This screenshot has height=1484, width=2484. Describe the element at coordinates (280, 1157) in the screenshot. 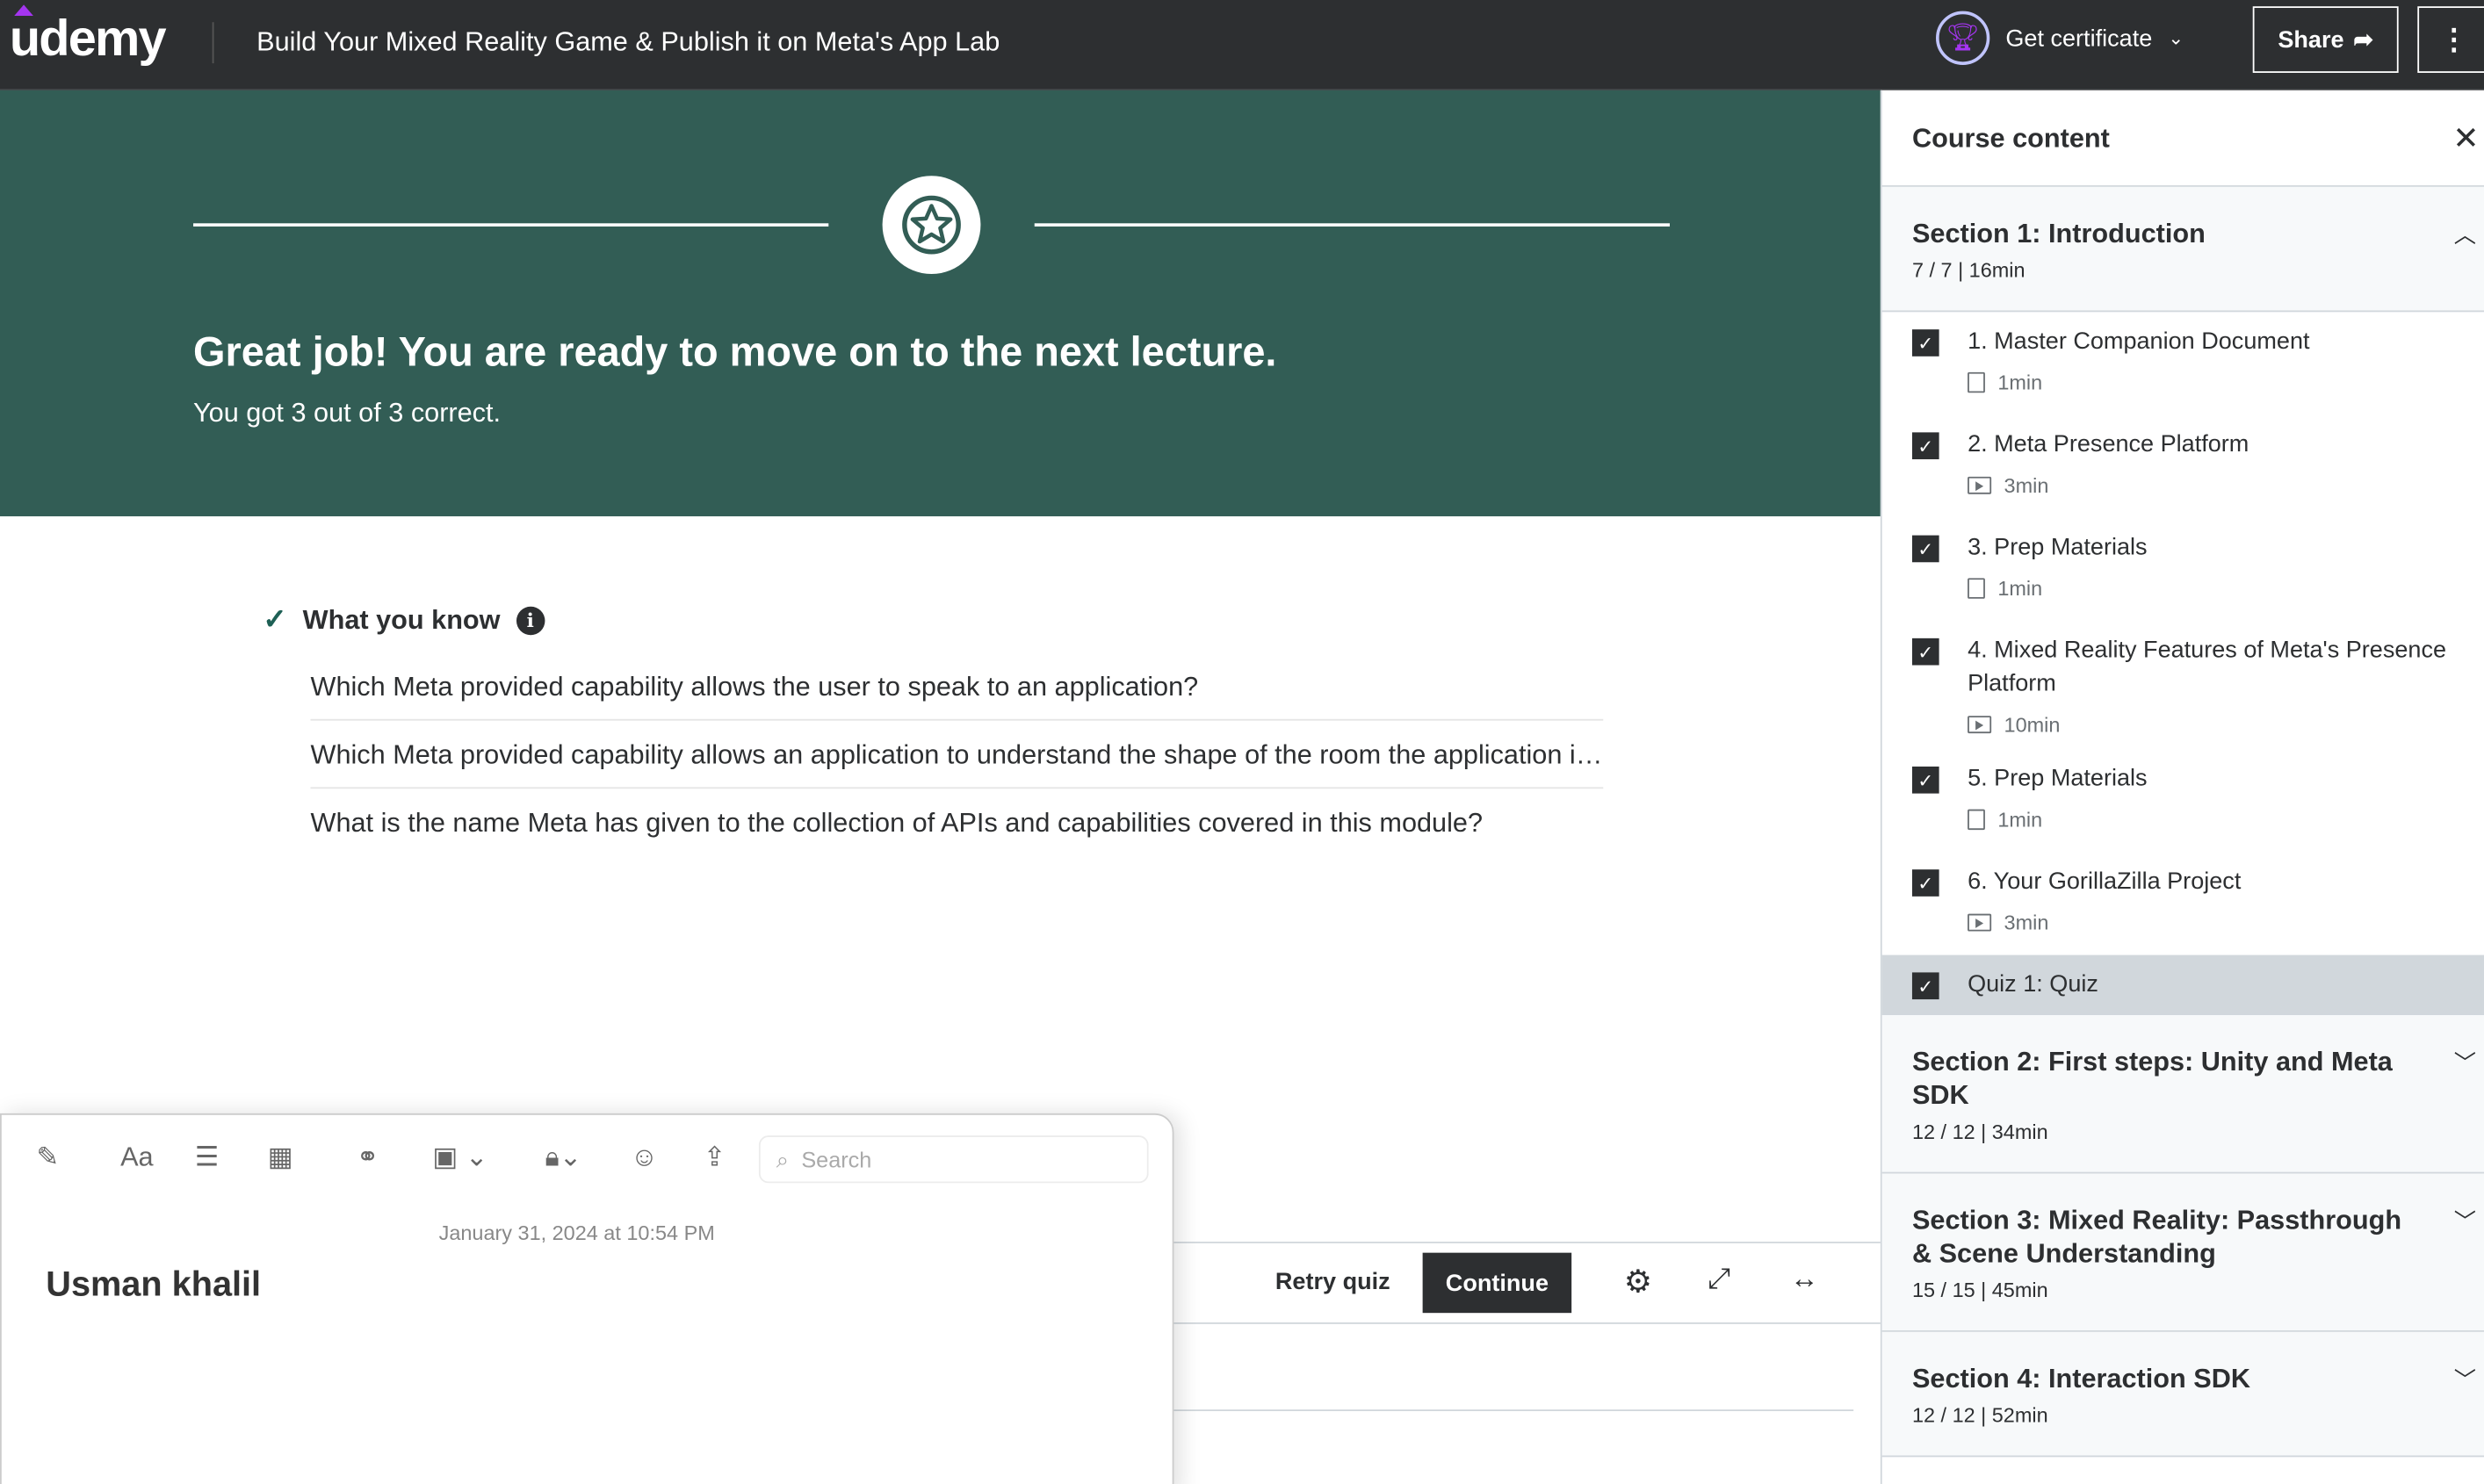

I see `table-icon: ▦` at that location.